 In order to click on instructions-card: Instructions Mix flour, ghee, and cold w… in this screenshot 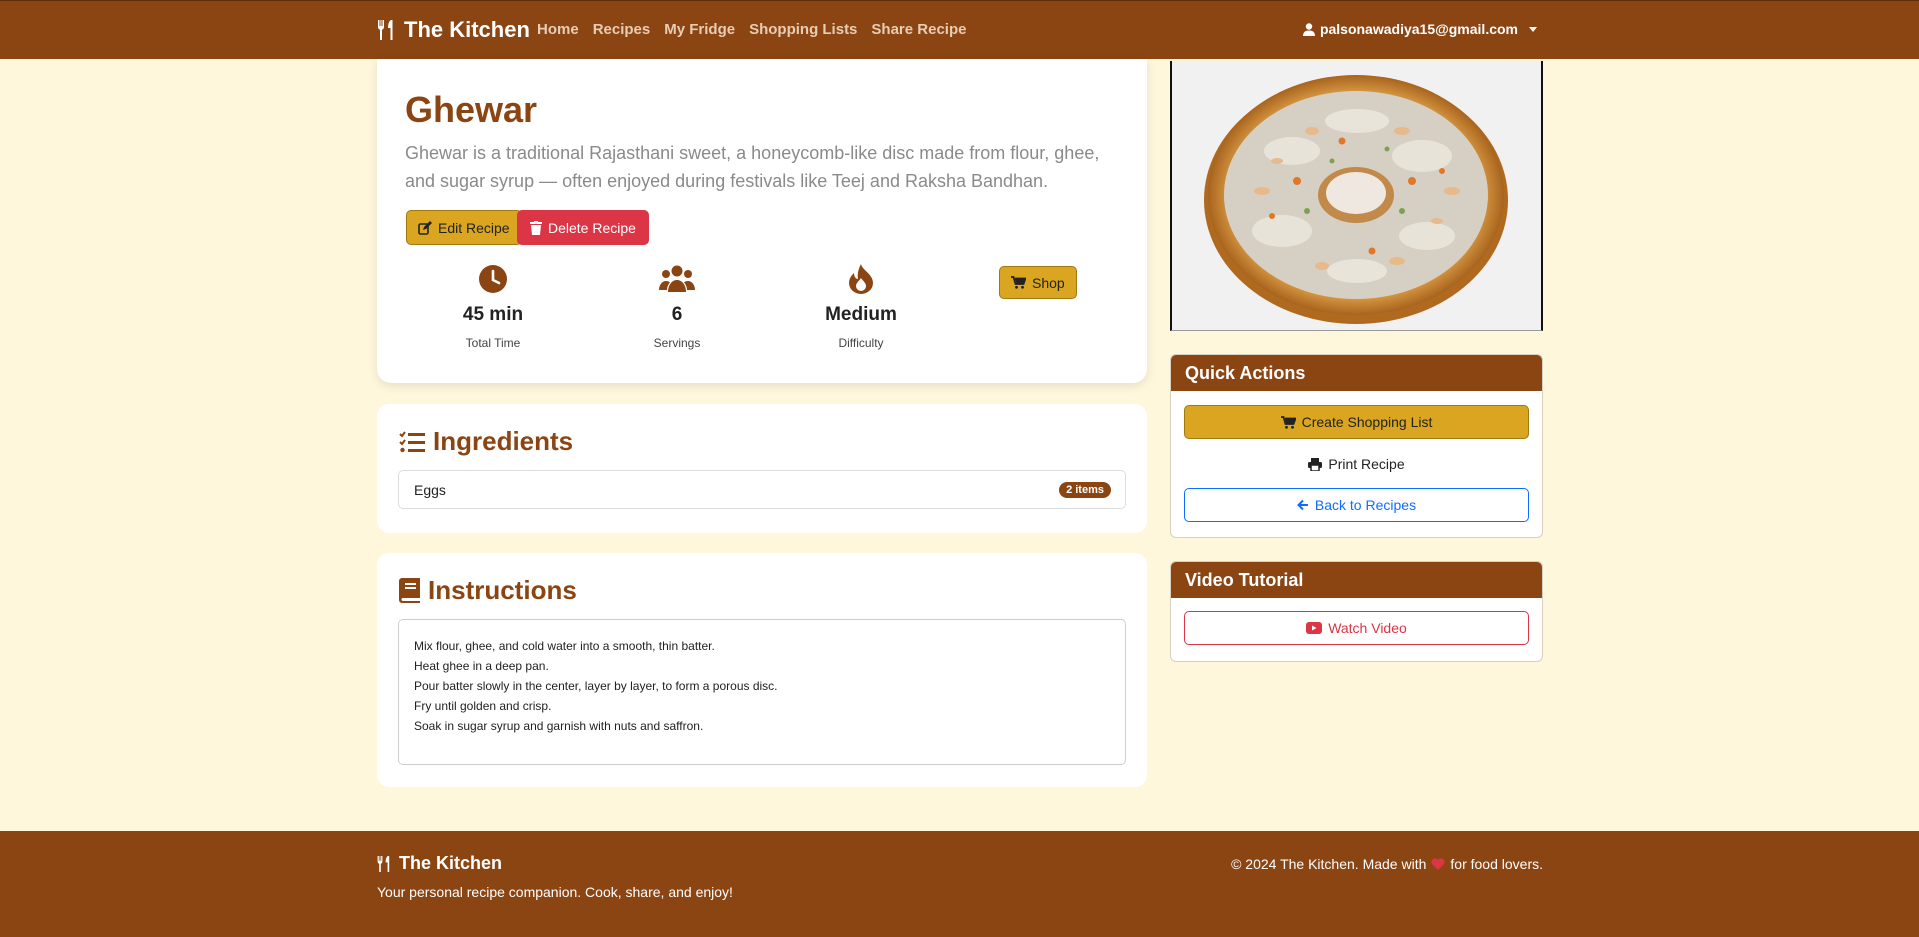, I will do `click(762, 670)`.